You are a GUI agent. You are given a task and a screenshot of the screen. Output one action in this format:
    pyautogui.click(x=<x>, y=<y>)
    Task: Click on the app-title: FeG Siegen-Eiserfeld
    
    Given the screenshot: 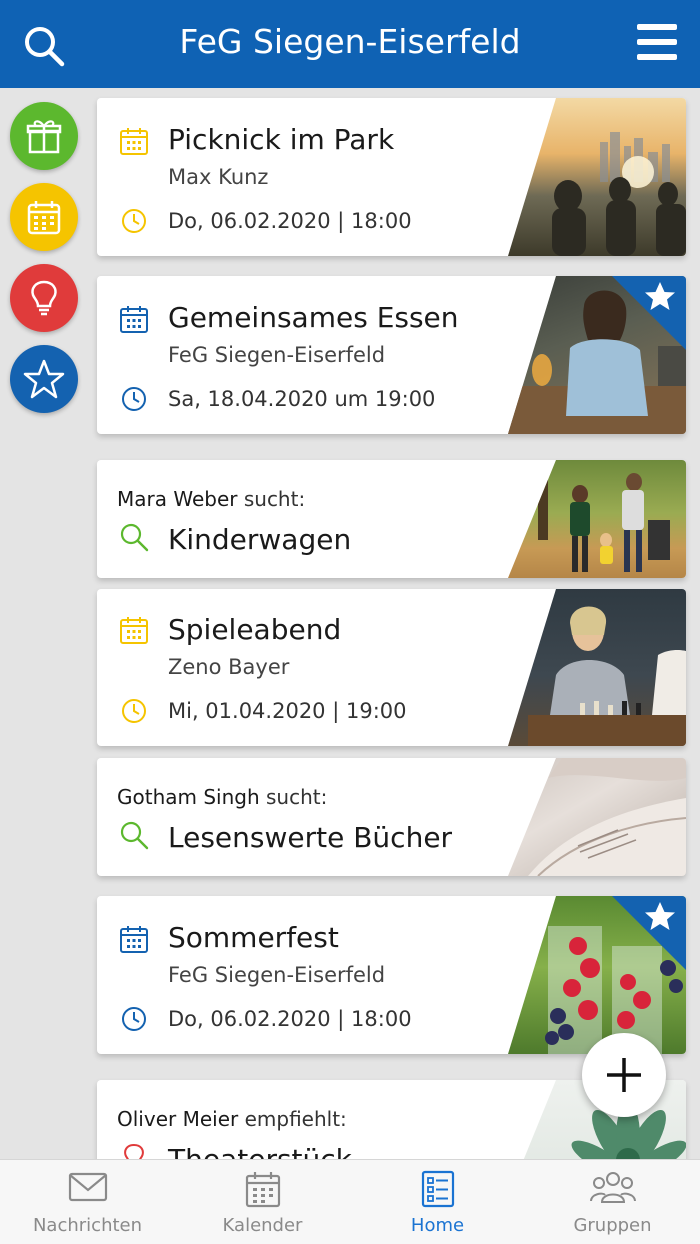 What is the action you would take?
    pyautogui.click(x=350, y=41)
    